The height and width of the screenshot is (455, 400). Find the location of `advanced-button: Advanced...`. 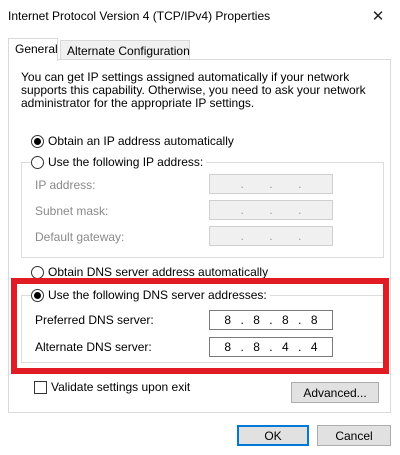

advanced-button: Advanced... is located at coordinates (335, 392).